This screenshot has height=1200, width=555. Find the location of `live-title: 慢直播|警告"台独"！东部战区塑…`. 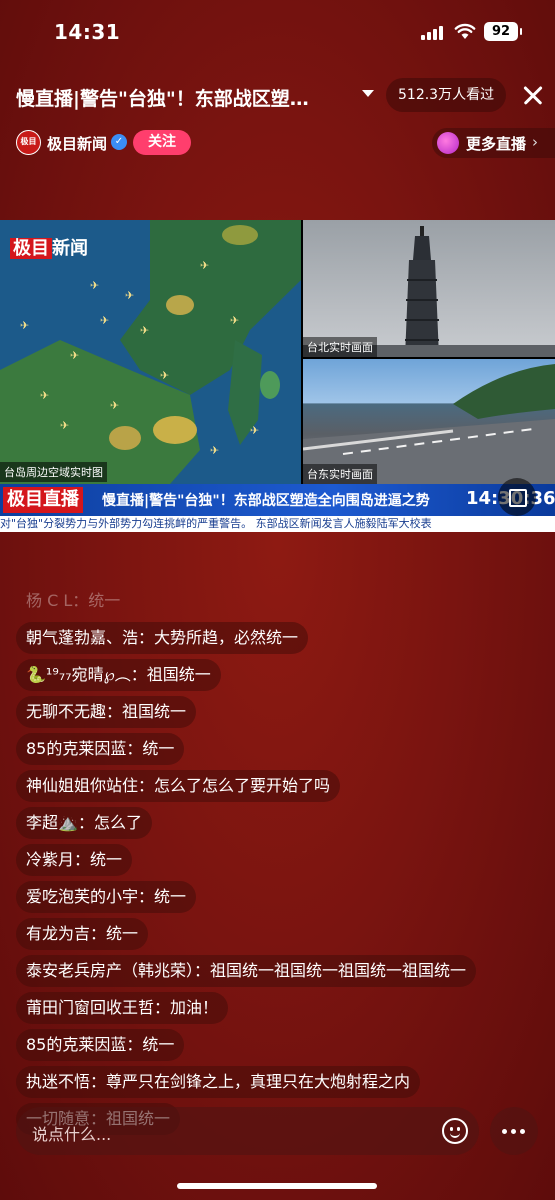

live-title: 慢直播|警告"台独"！东部战区塑… is located at coordinates (186, 97).